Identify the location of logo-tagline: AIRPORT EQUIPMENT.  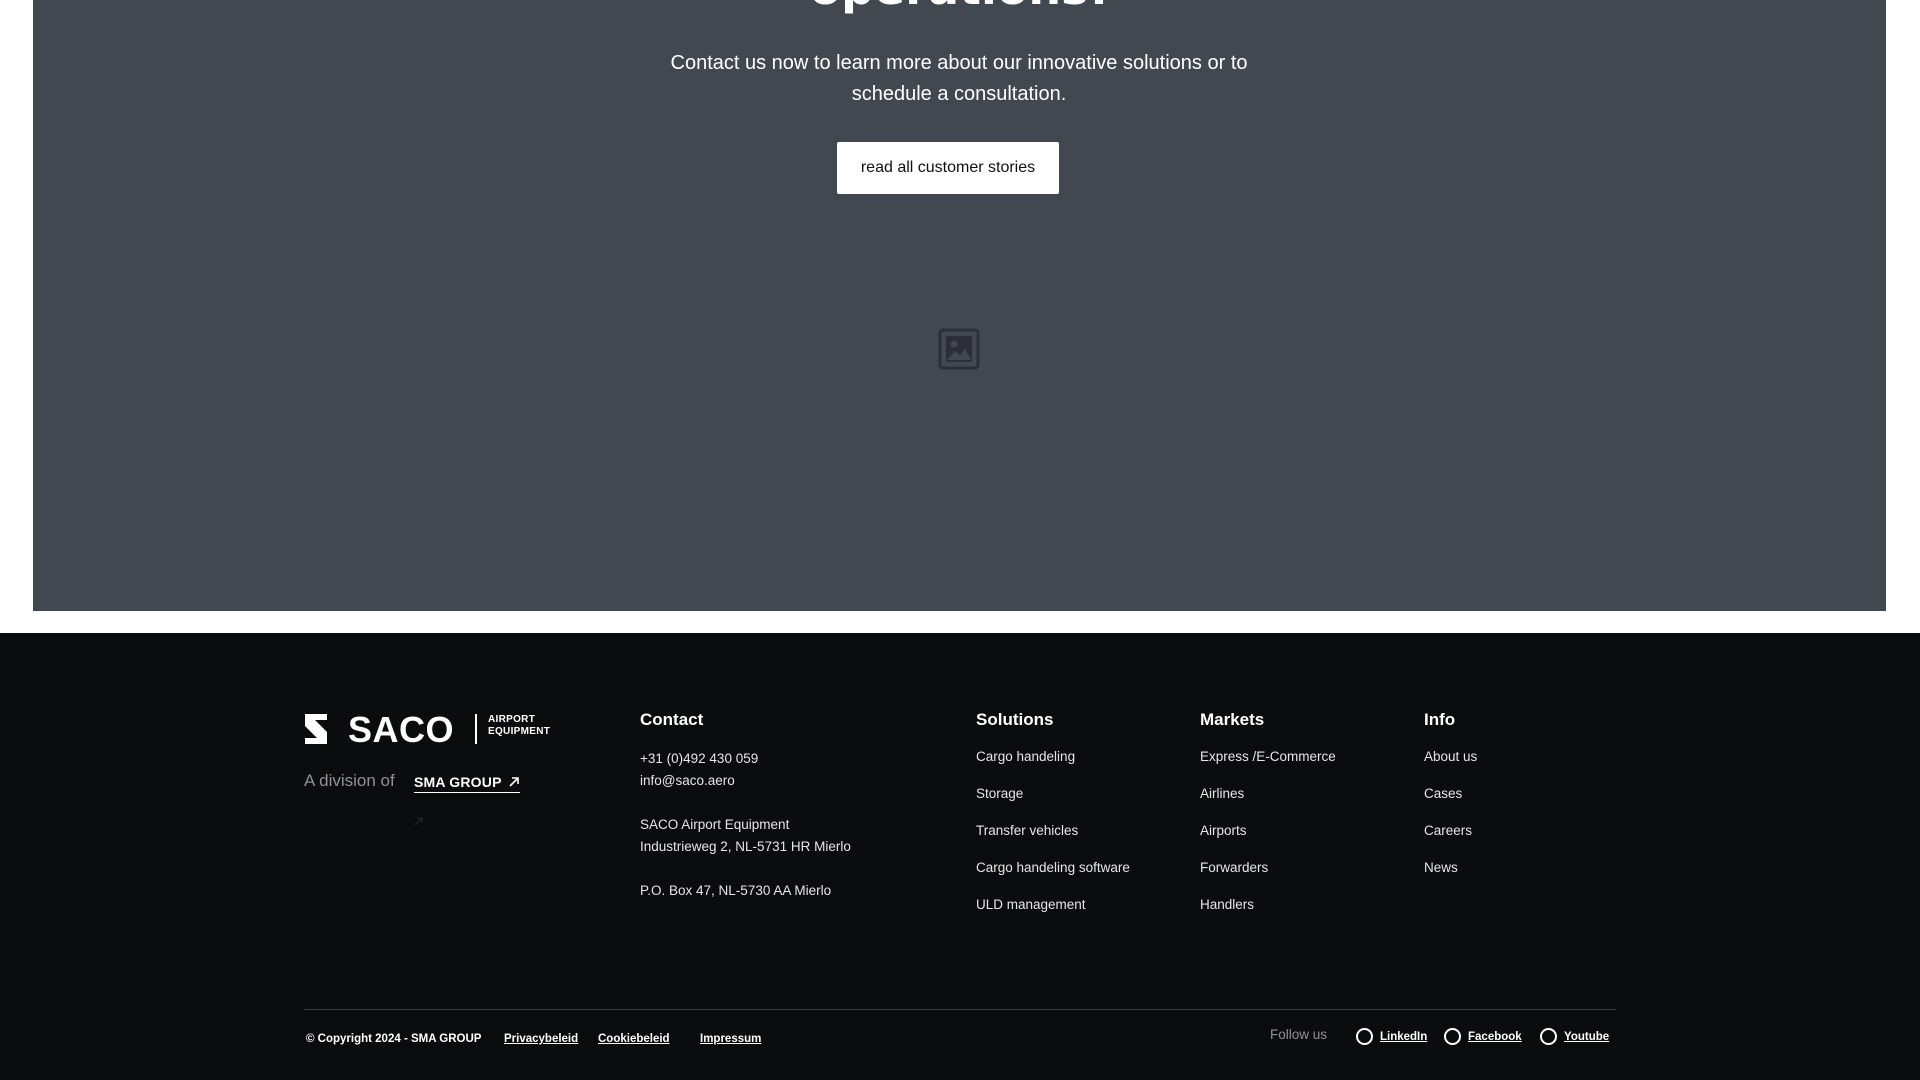
(519, 725).